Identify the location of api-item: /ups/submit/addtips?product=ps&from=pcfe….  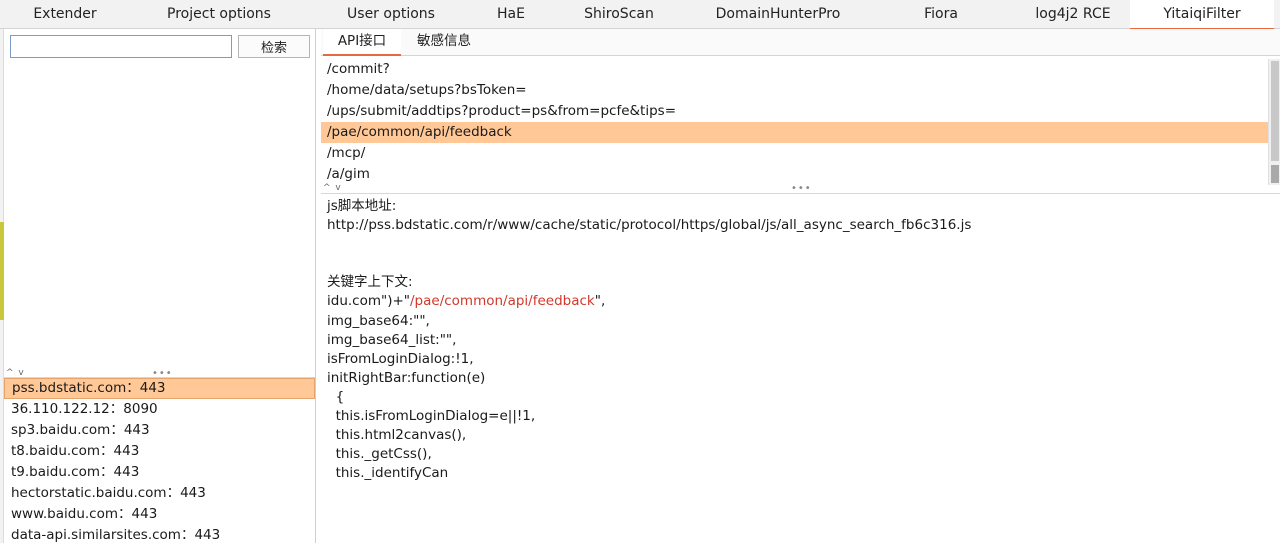
(794, 111).